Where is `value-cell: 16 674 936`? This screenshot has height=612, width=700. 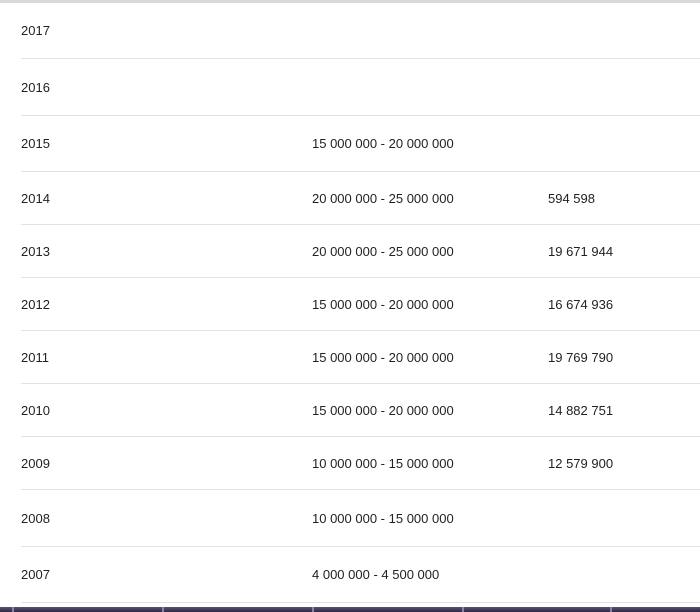 value-cell: 16 674 936 is located at coordinates (581, 304).